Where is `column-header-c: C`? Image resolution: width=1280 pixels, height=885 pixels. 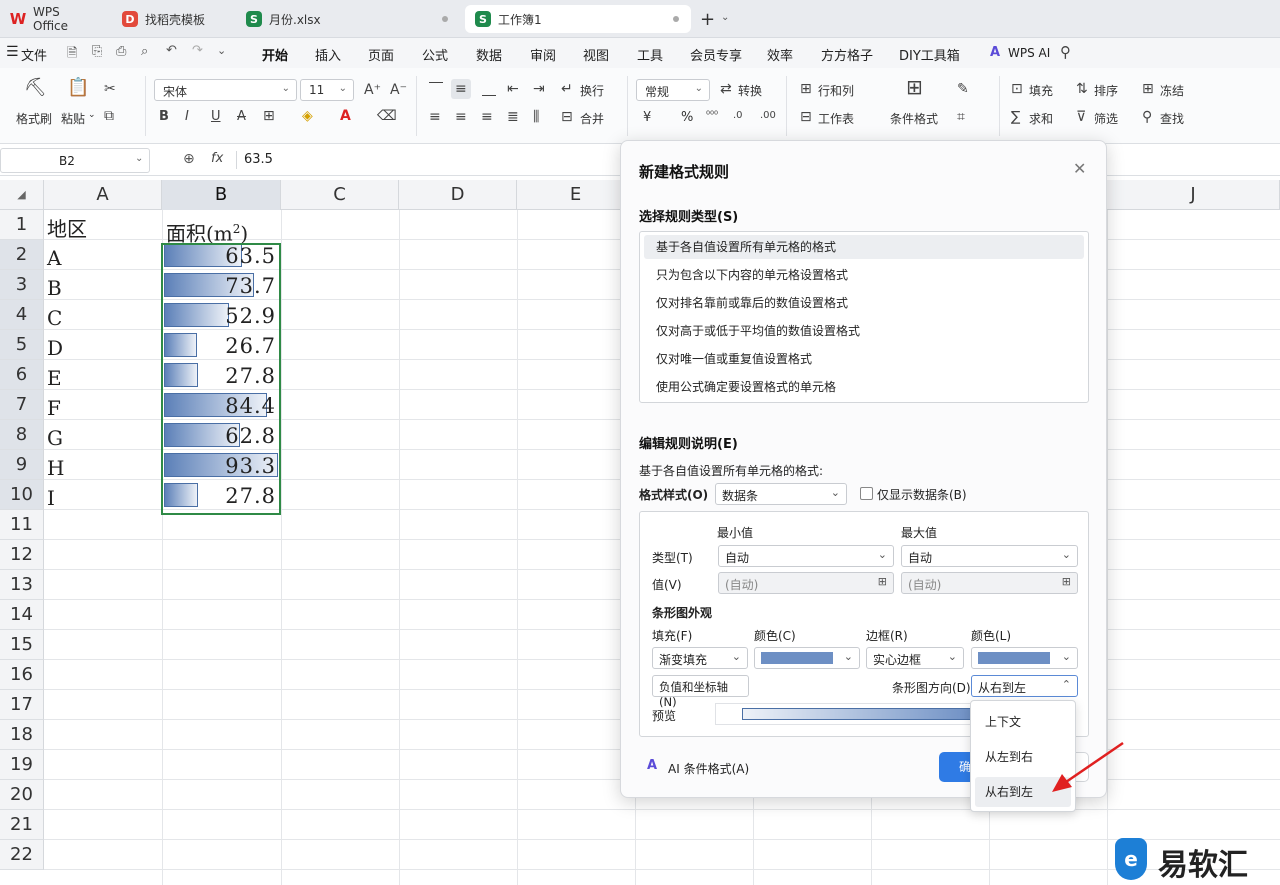 column-header-c: C is located at coordinates (340, 195).